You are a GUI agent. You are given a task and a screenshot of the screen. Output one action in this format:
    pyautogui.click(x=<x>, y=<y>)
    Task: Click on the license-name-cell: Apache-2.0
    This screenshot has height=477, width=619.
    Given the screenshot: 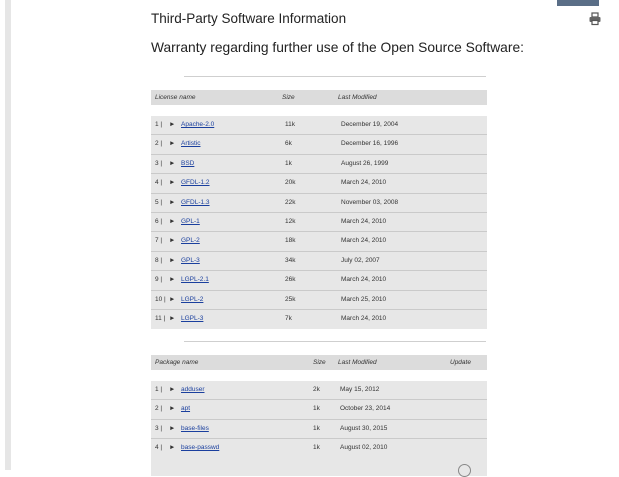 What is the action you would take?
    pyautogui.click(x=197, y=124)
    